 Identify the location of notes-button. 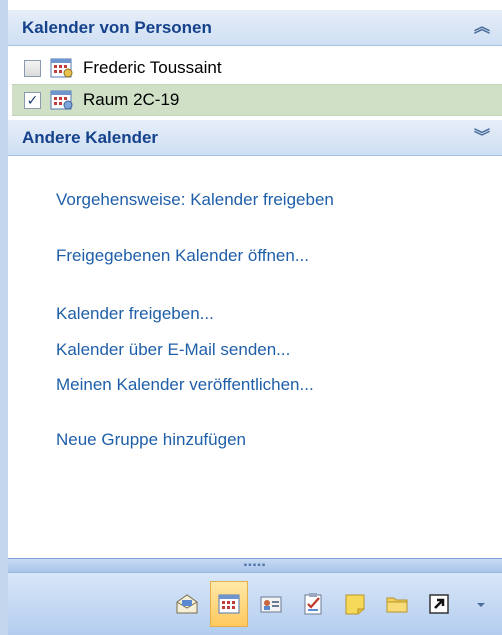
(355, 604).